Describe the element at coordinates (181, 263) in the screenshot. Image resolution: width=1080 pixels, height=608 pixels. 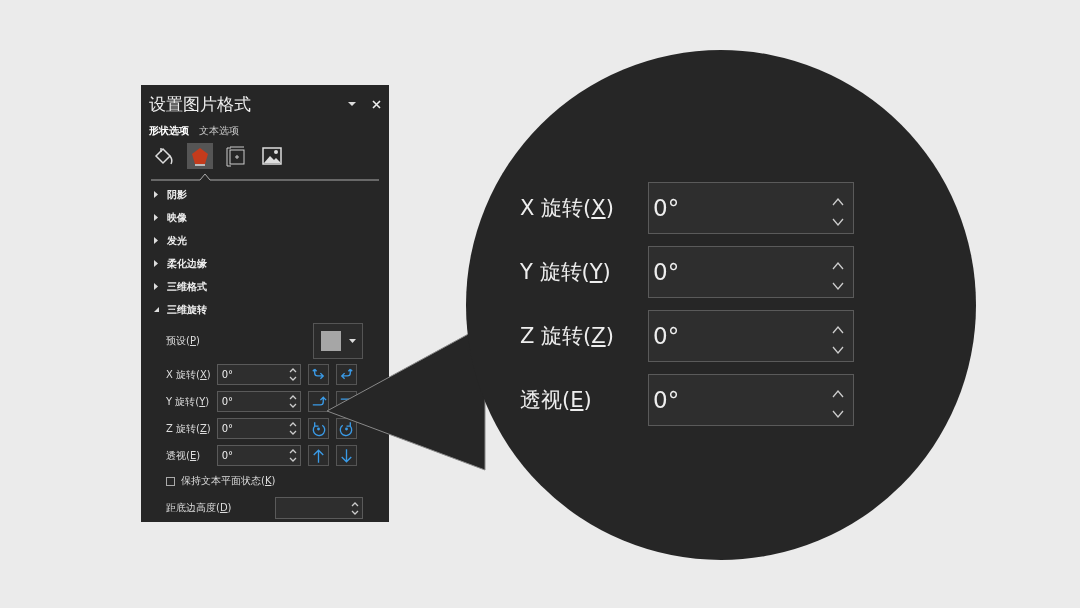
I see `section-header: 柔化边缘` at that location.